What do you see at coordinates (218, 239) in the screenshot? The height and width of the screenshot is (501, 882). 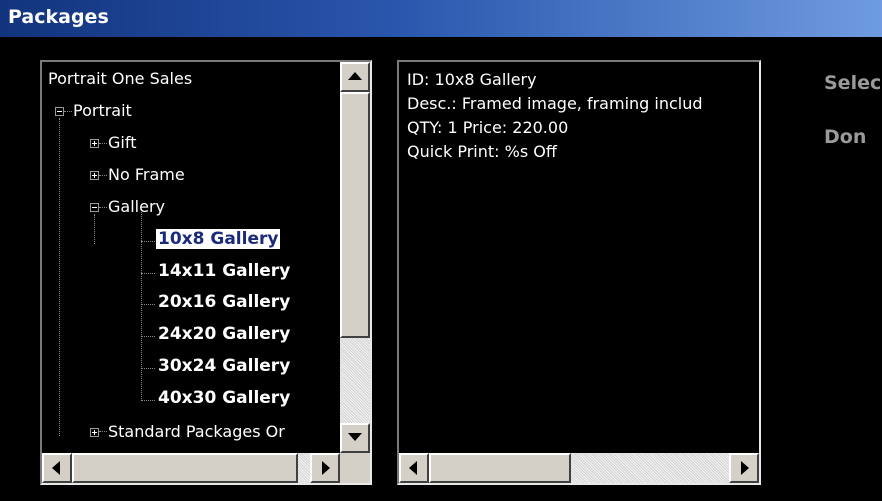 I see `tree-node-10x8-gallery: 10x8 Gallery` at bounding box center [218, 239].